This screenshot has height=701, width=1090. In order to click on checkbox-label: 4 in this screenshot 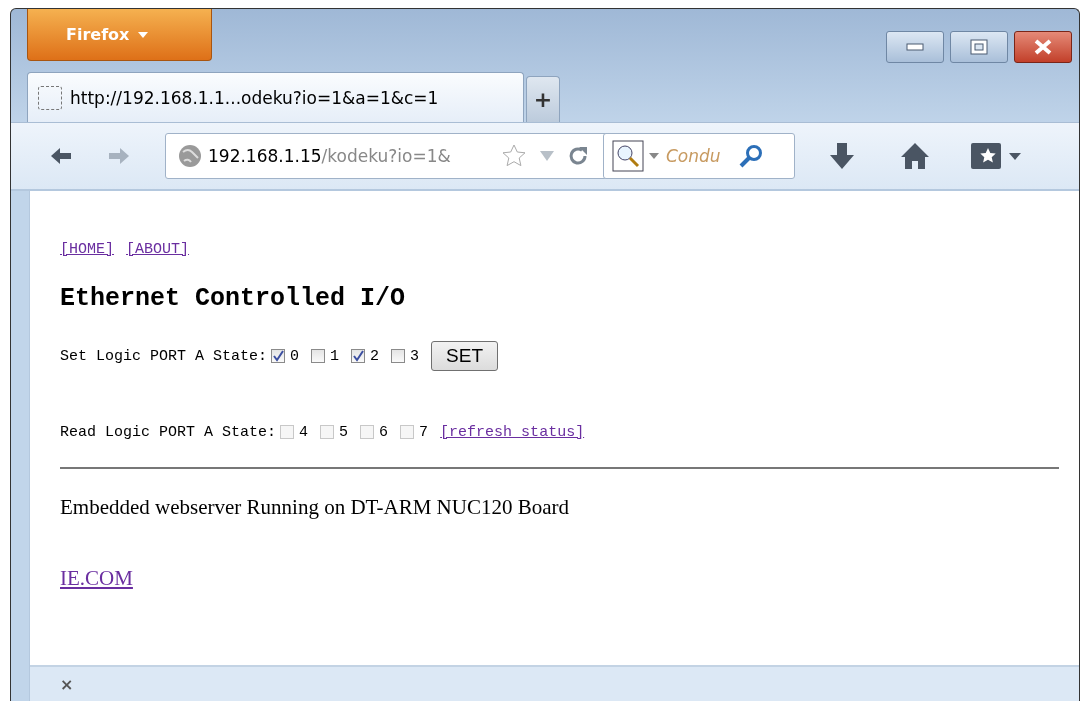, I will do `click(304, 432)`.